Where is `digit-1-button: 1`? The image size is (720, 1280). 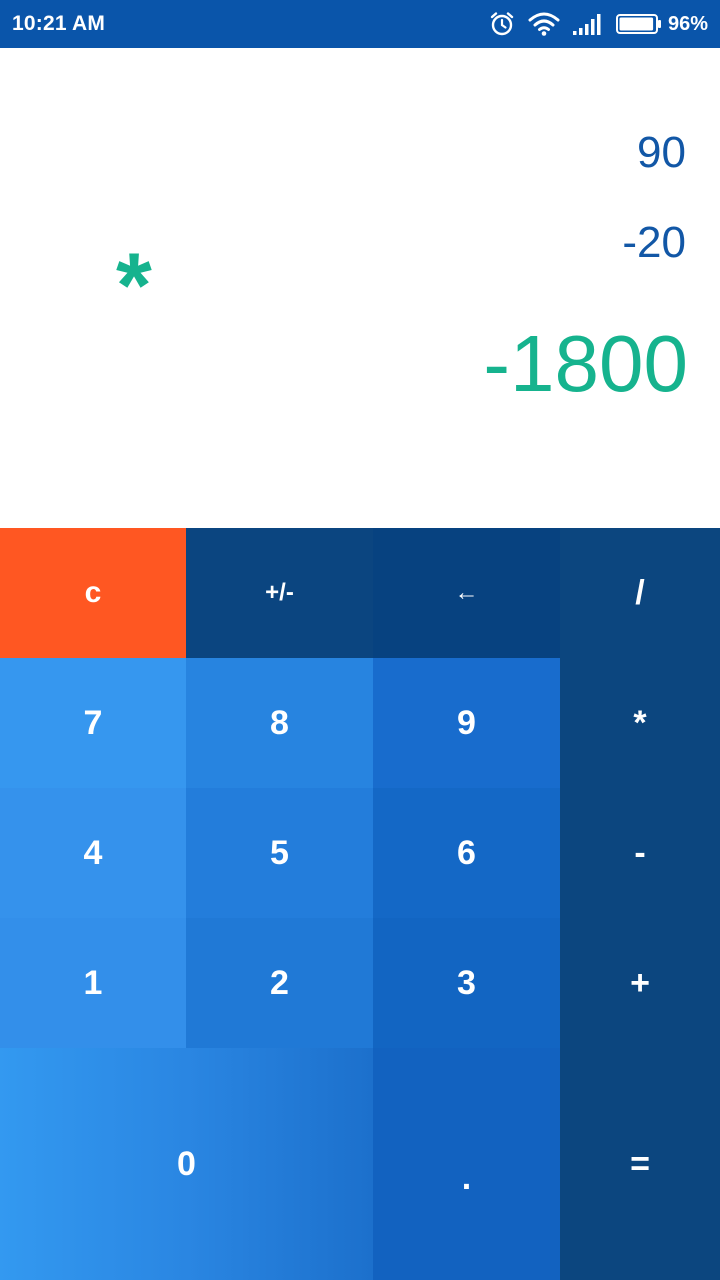
digit-1-button: 1 is located at coordinates (93, 983).